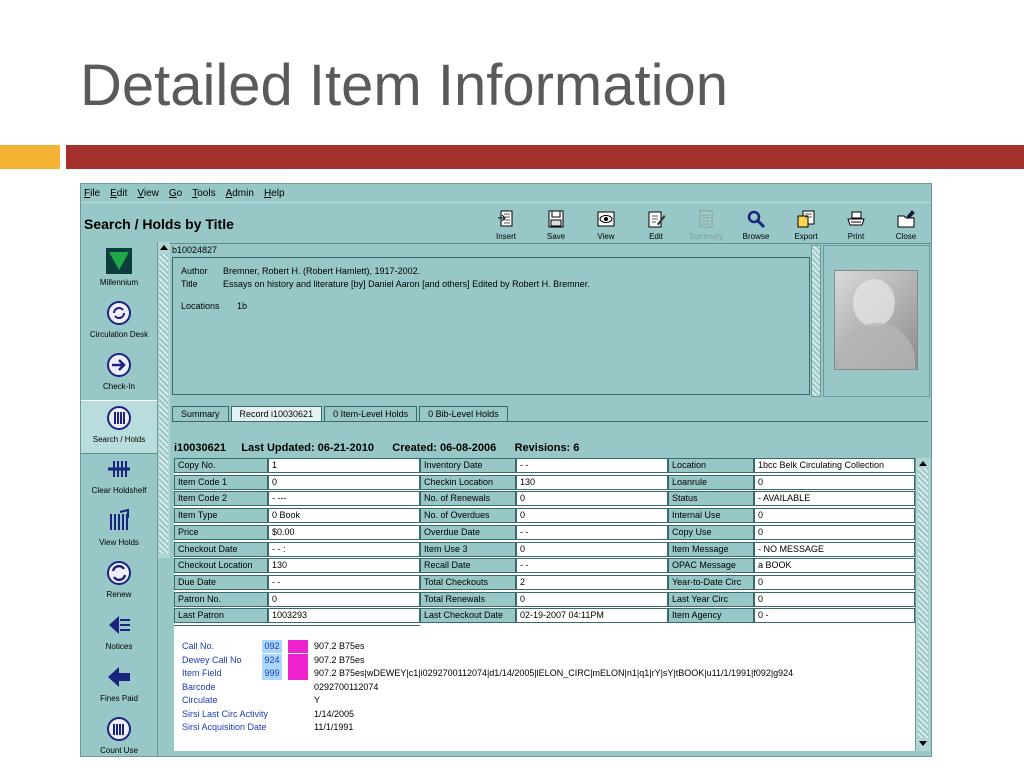  What do you see at coordinates (119, 270) in the screenshot?
I see `nav-millennium: Millennium` at bounding box center [119, 270].